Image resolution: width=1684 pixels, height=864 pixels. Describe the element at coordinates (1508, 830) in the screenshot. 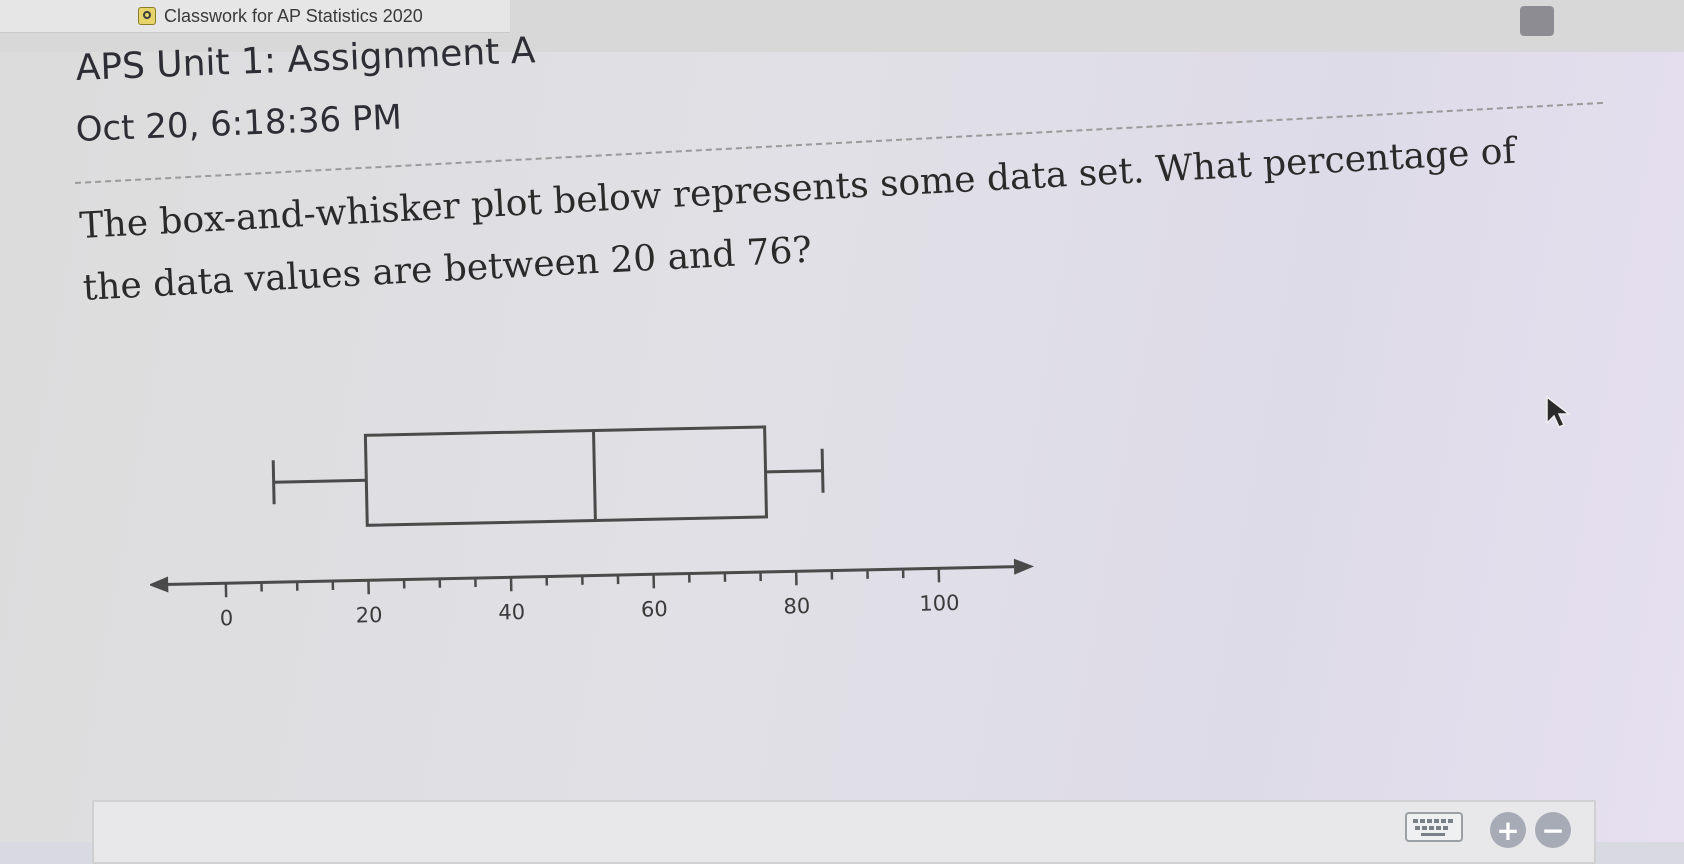

I see `add-button: +` at that location.